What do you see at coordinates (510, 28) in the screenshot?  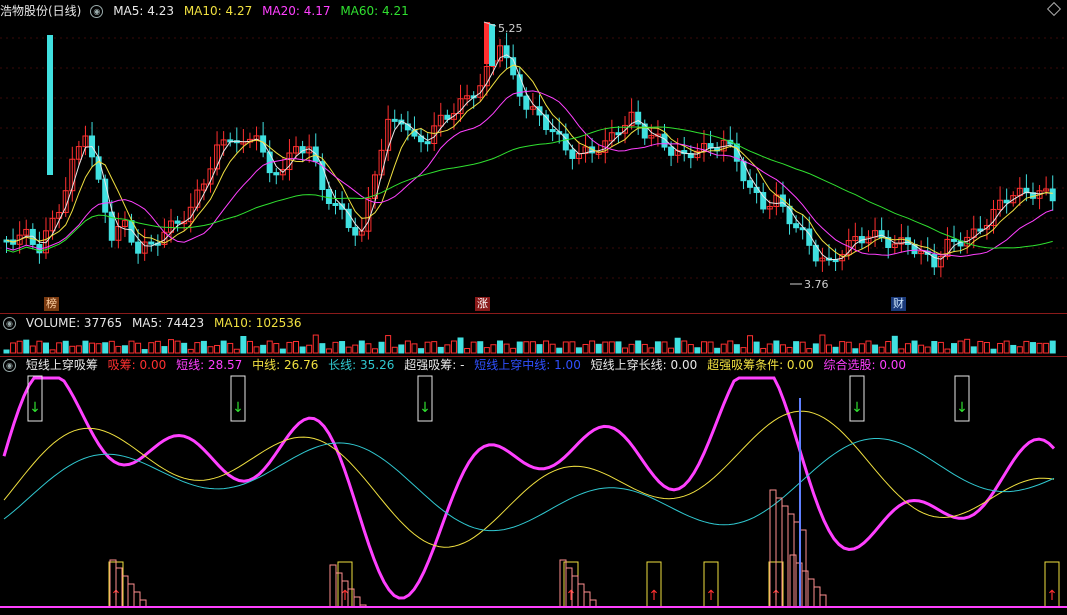 I see `high-price-label: 5.25` at bounding box center [510, 28].